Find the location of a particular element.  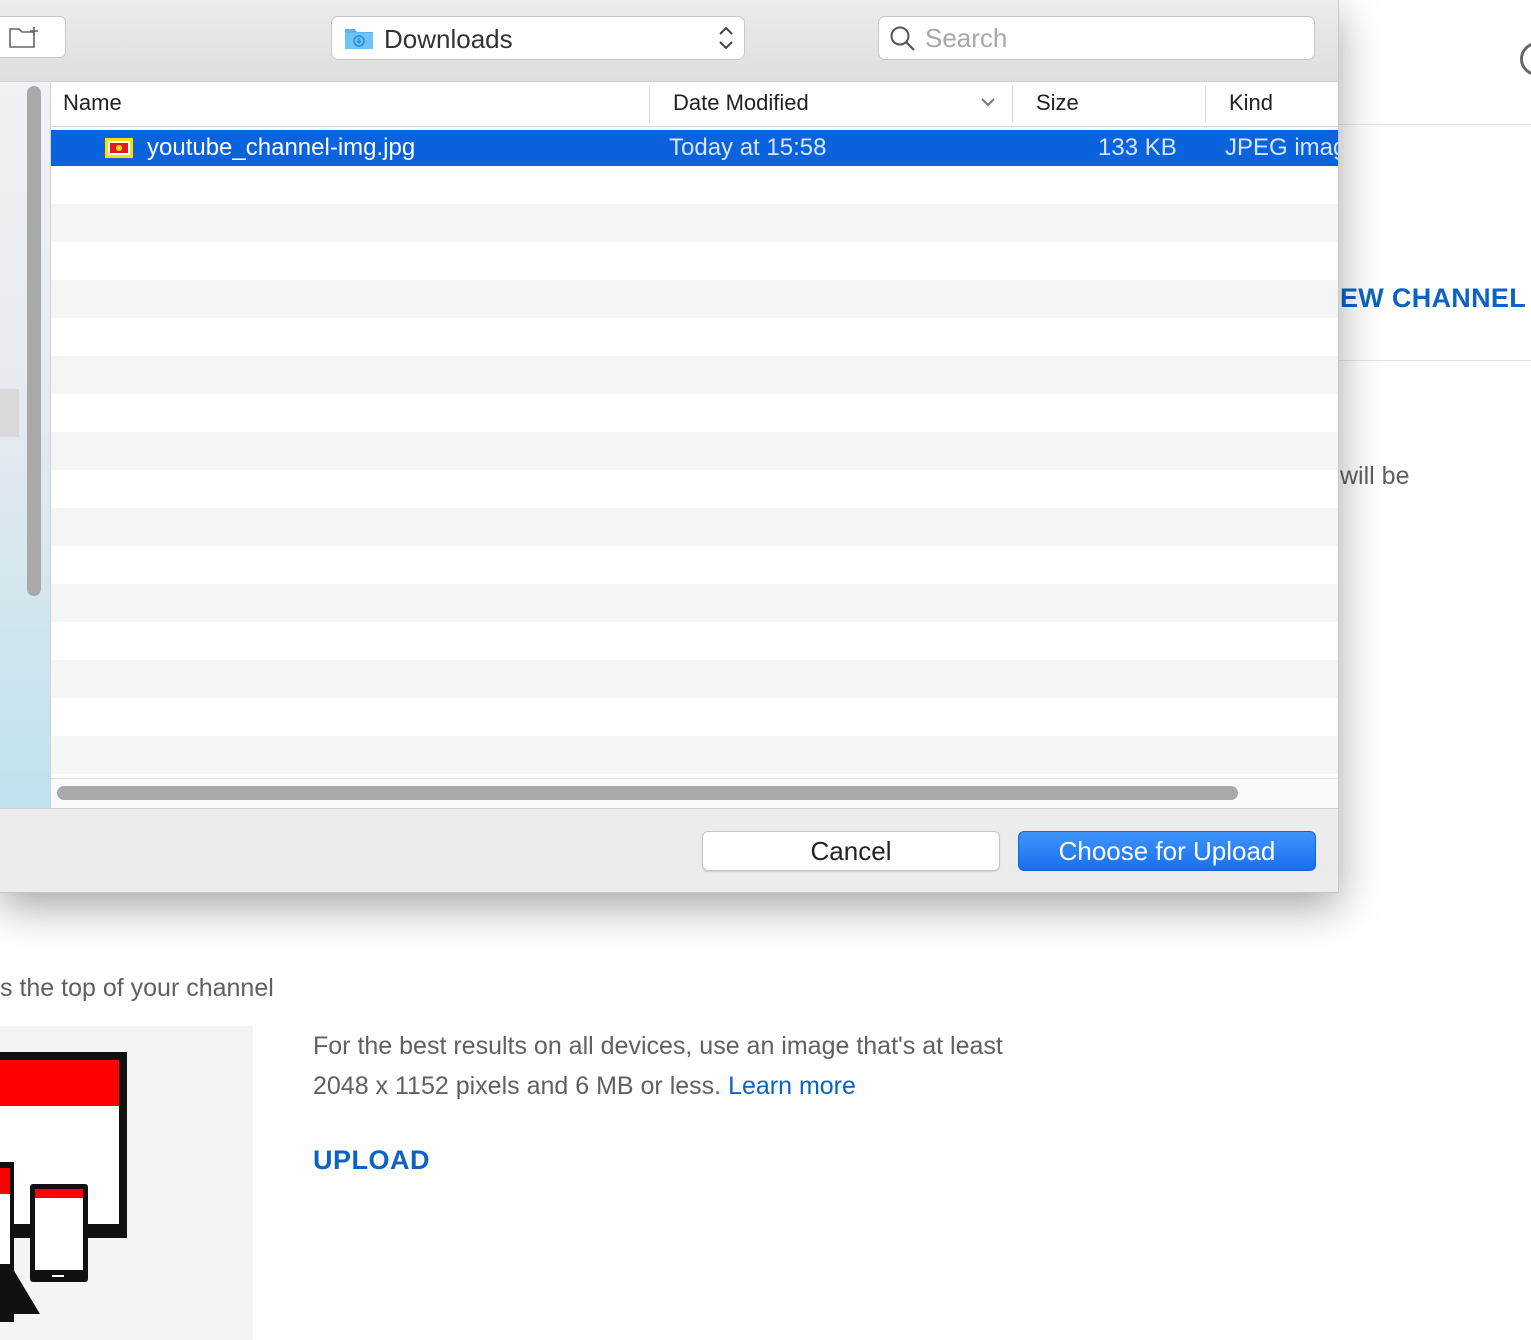

search-icon is located at coordinates (902, 38).